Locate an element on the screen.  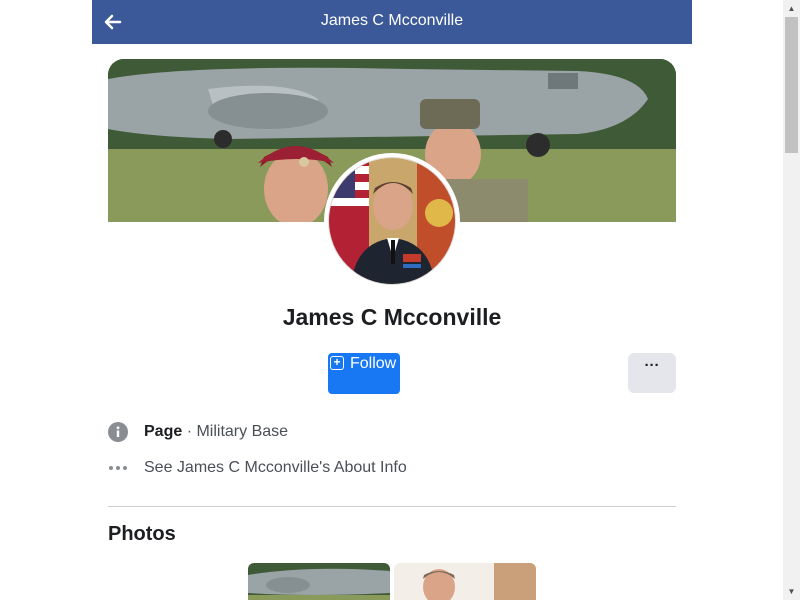
avatar-image is located at coordinates (392, 221).